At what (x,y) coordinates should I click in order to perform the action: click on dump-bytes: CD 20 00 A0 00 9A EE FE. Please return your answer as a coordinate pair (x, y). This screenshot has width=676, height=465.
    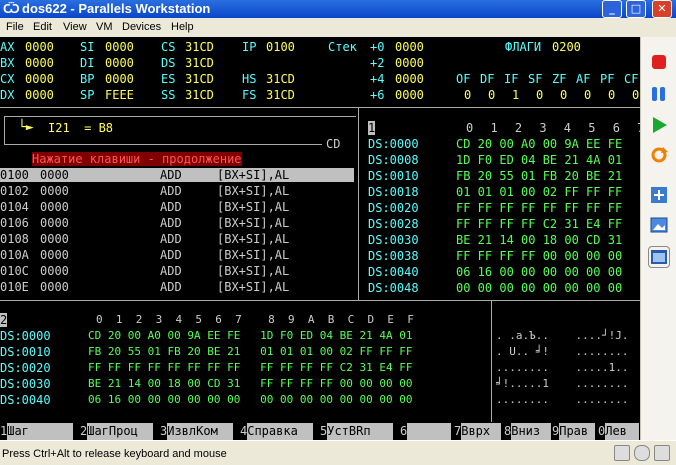
    Looking at the image, I should click on (539, 144).